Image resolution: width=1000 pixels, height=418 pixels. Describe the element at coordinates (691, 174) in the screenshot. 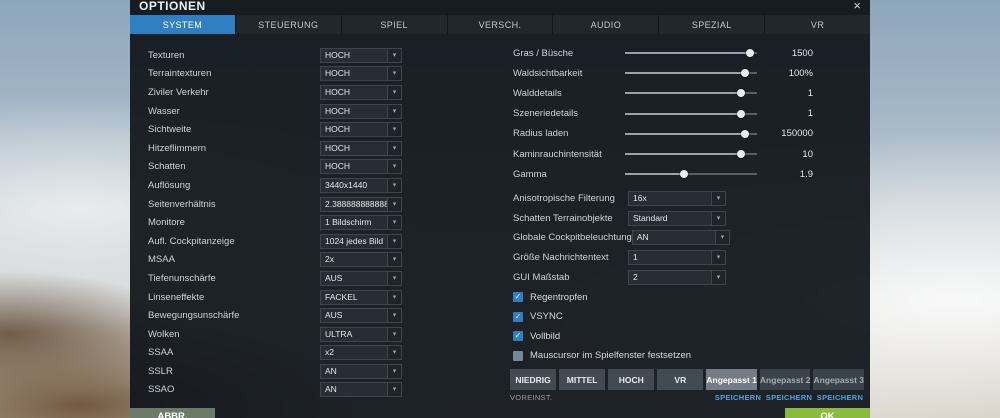

I see `gamma-slider` at that location.